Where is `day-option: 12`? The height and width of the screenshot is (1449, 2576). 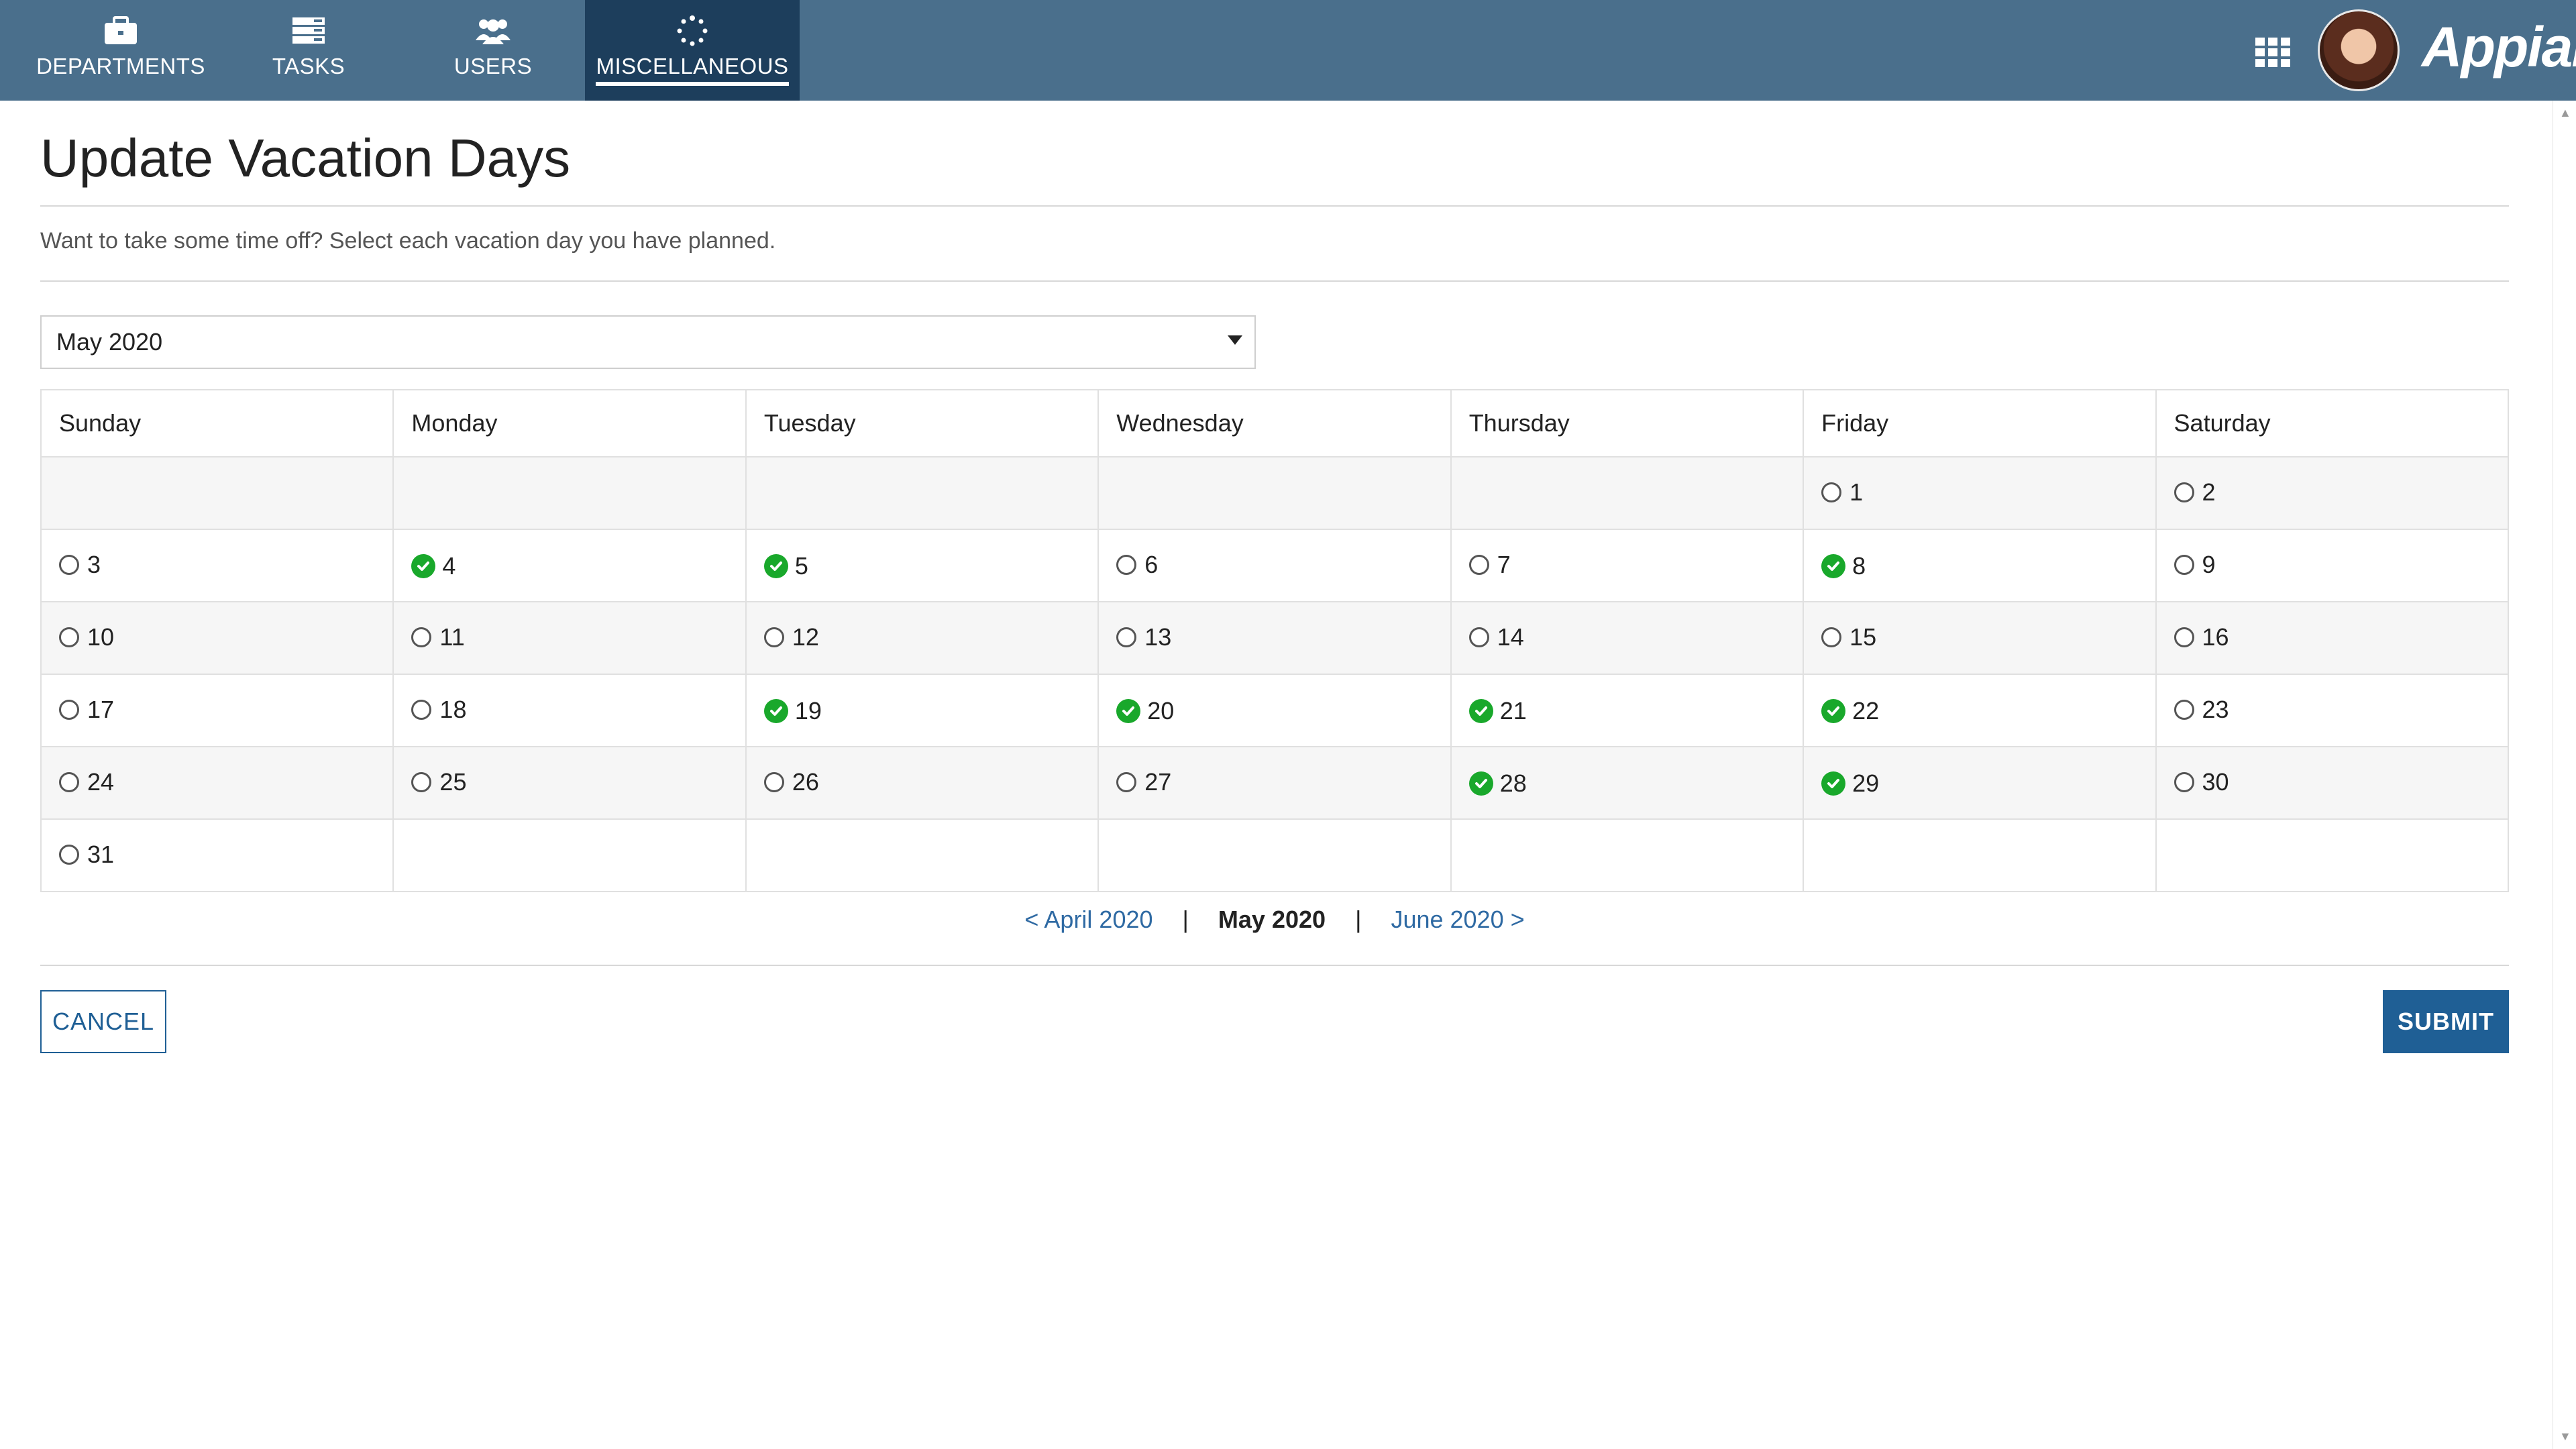 day-option: 12 is located at coordinates (791, 637).